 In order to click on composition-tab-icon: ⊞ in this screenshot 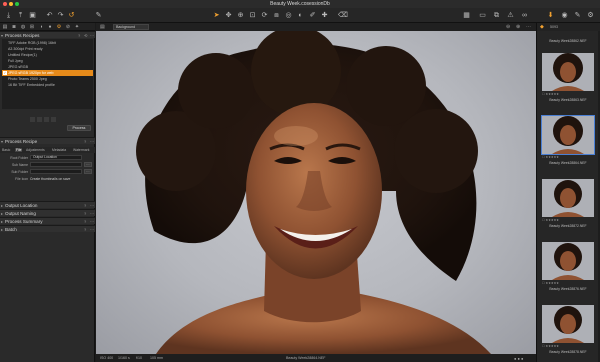, I will do `click(32, 27)`.